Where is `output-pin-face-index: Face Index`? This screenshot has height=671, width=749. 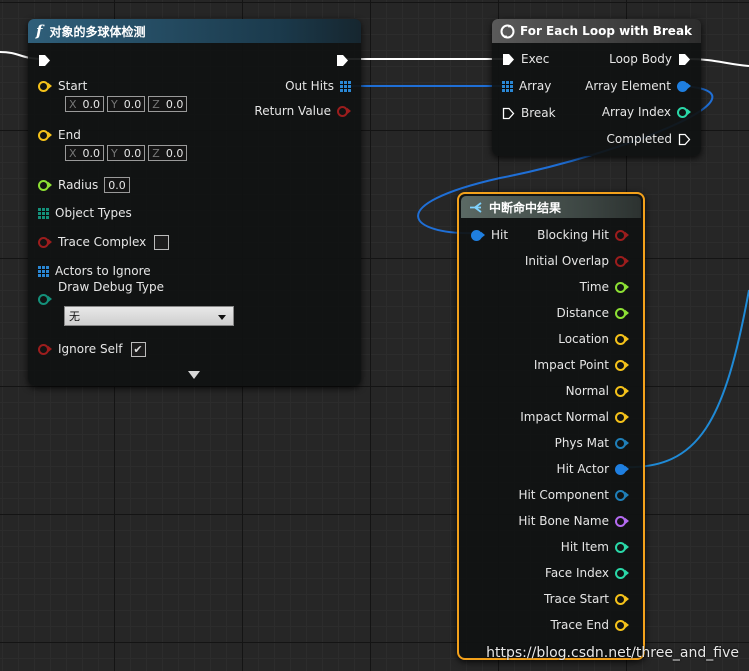 output-pin-face-index: Face Index is located at coordinates (587, 573).